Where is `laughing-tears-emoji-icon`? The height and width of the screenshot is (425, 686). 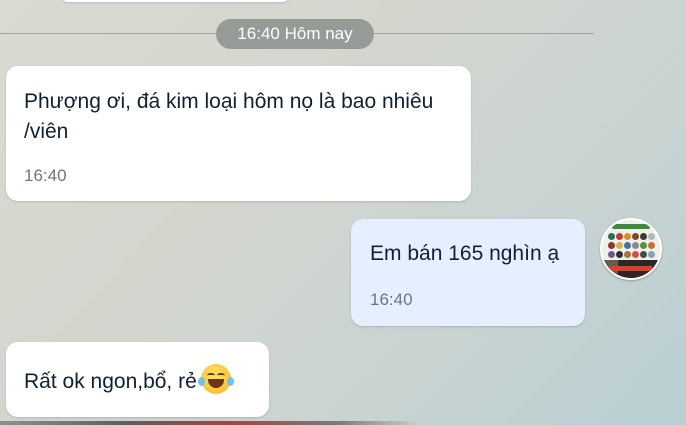
laughing-tears-emoji-icon is located at coordinates (215, 379).